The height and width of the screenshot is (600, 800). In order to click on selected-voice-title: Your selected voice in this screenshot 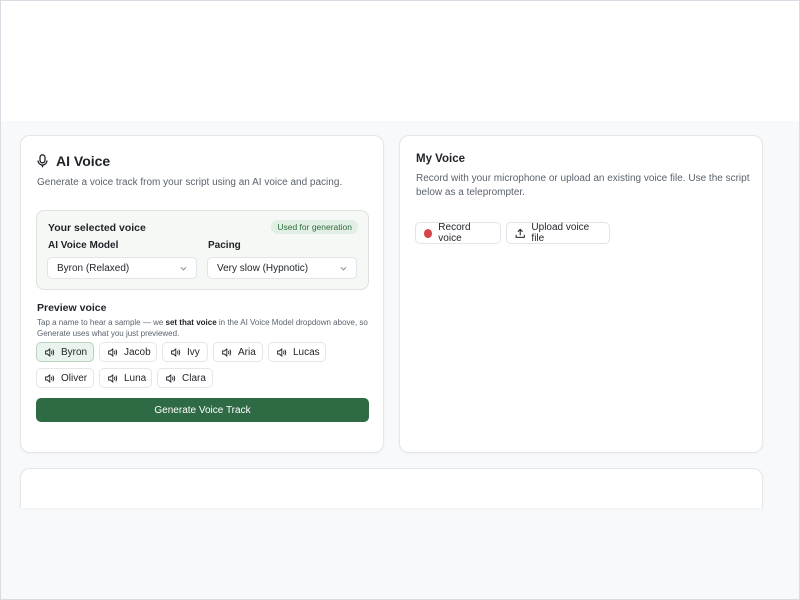, I will do `click(97, 228)`.